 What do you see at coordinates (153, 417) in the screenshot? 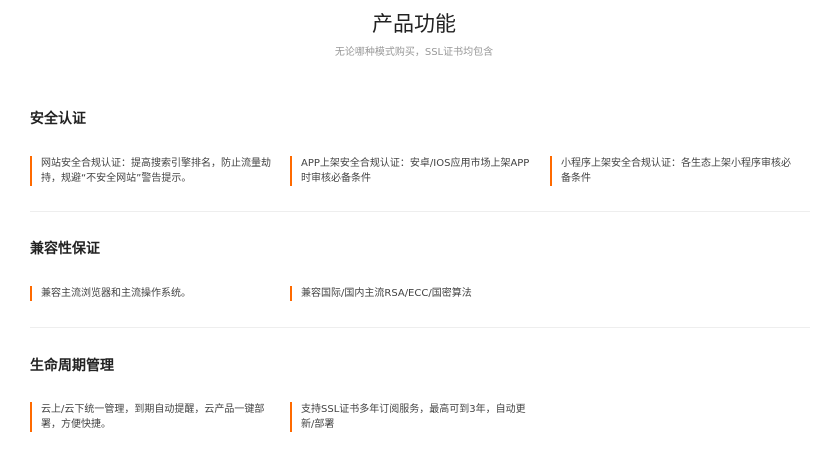
I see `feature-item: 云上/云下统一管理，到期自动提醒，云产品一键部署，方便快捷。` at bounding box center [153, 417].